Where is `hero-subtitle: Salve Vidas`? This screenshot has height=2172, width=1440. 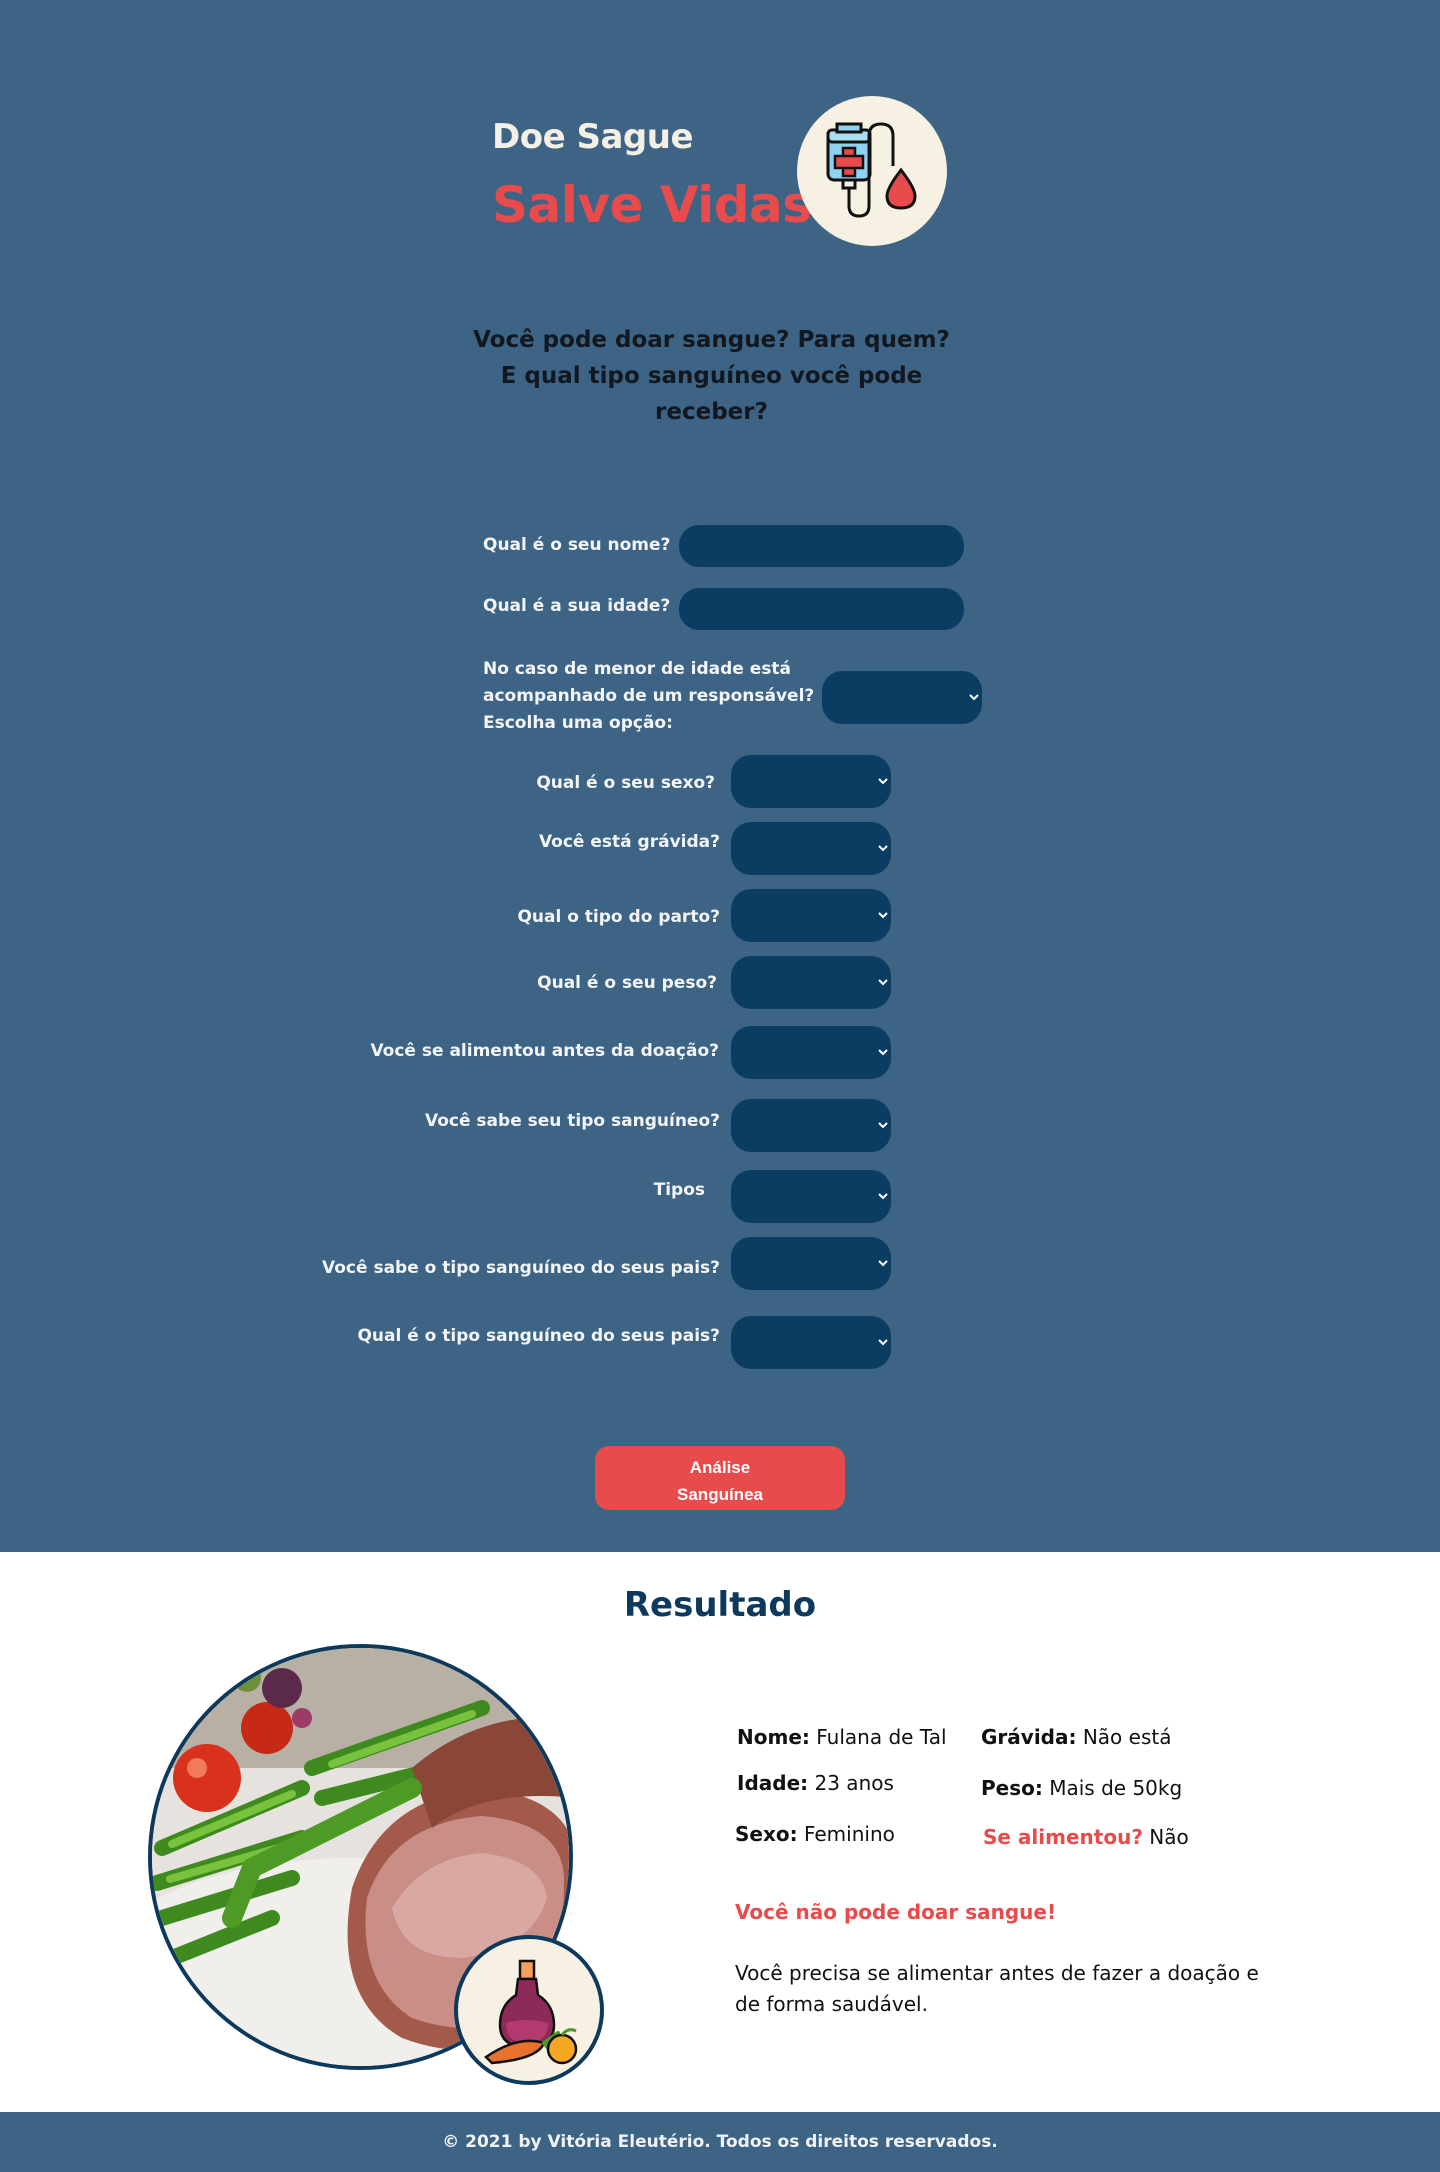 hero-subtitle: Salve Vidas is located at coordinates (652, 205).